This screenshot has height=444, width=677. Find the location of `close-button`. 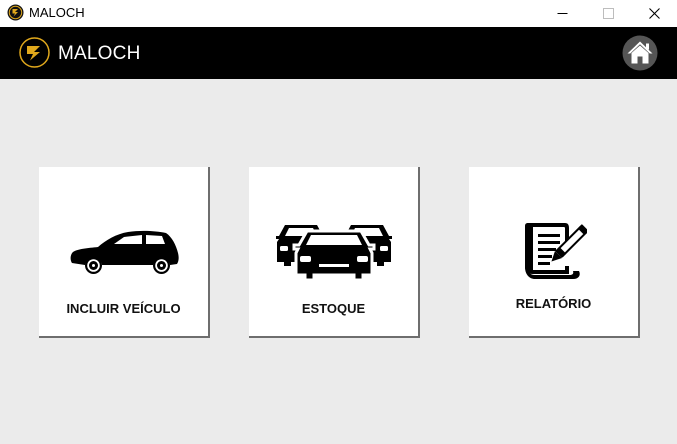

close-button is located at coordinates (654, 13).